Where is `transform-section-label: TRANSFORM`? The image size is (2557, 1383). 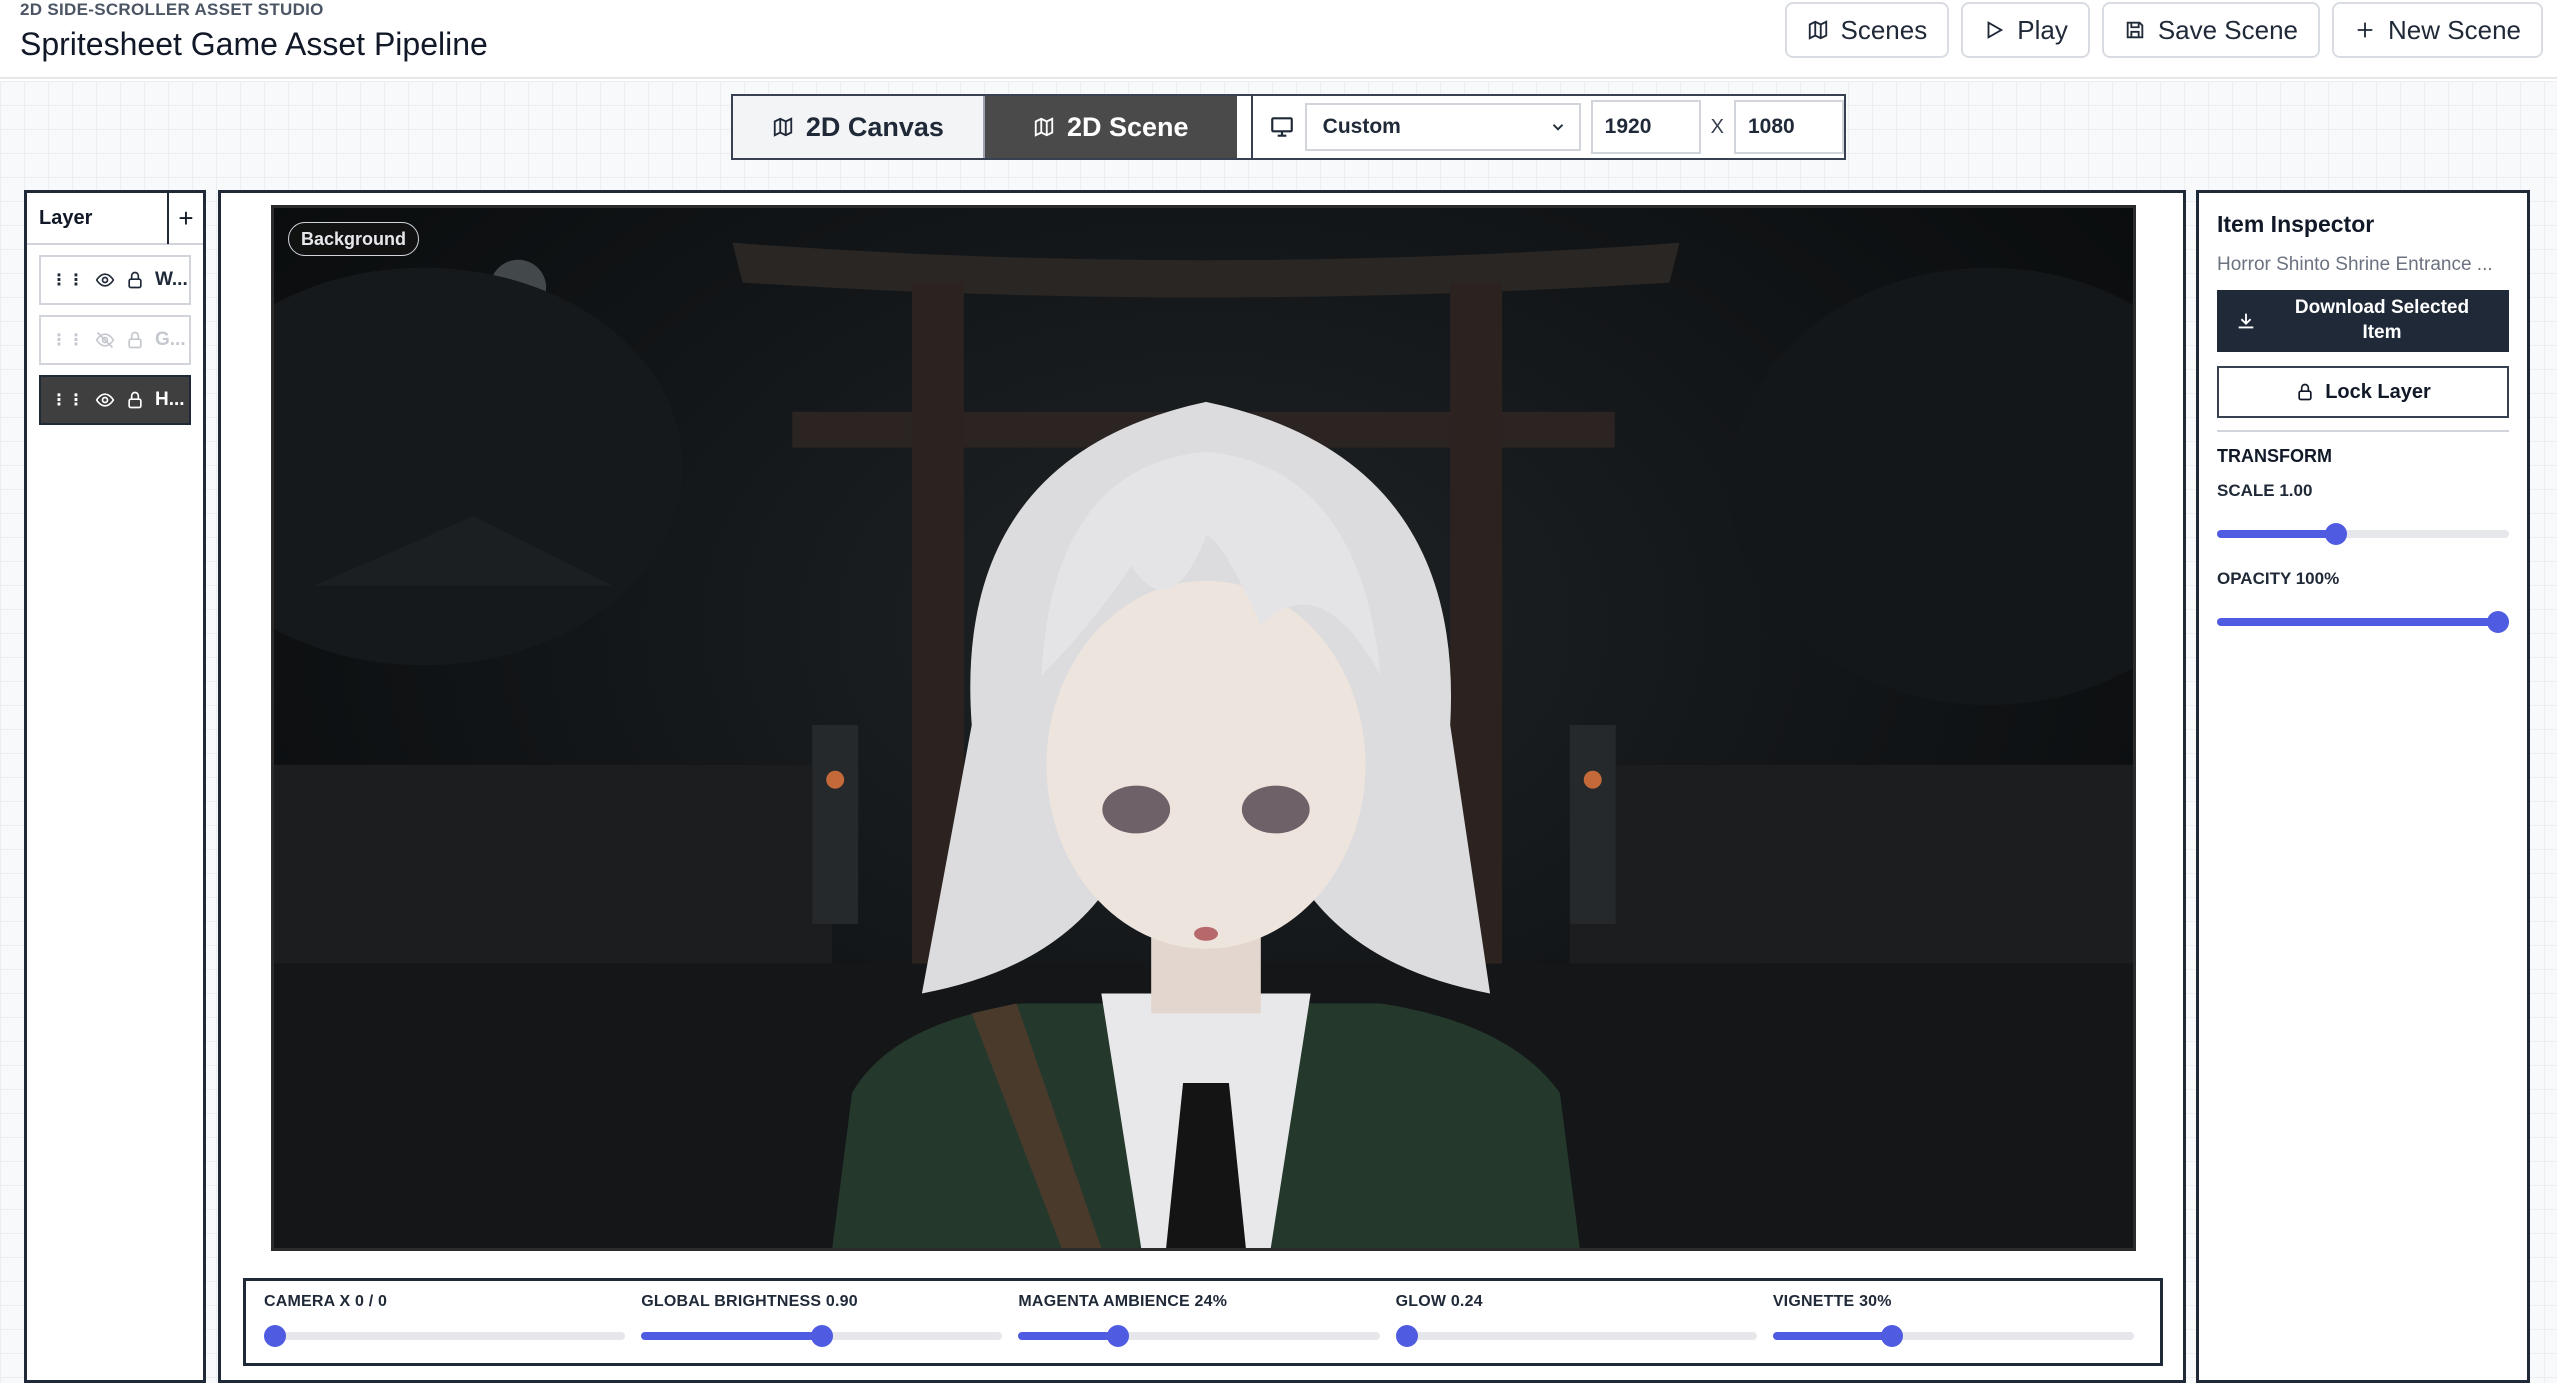
transform-section-label: TRANSFORM is located at coordinates (2274, 456).